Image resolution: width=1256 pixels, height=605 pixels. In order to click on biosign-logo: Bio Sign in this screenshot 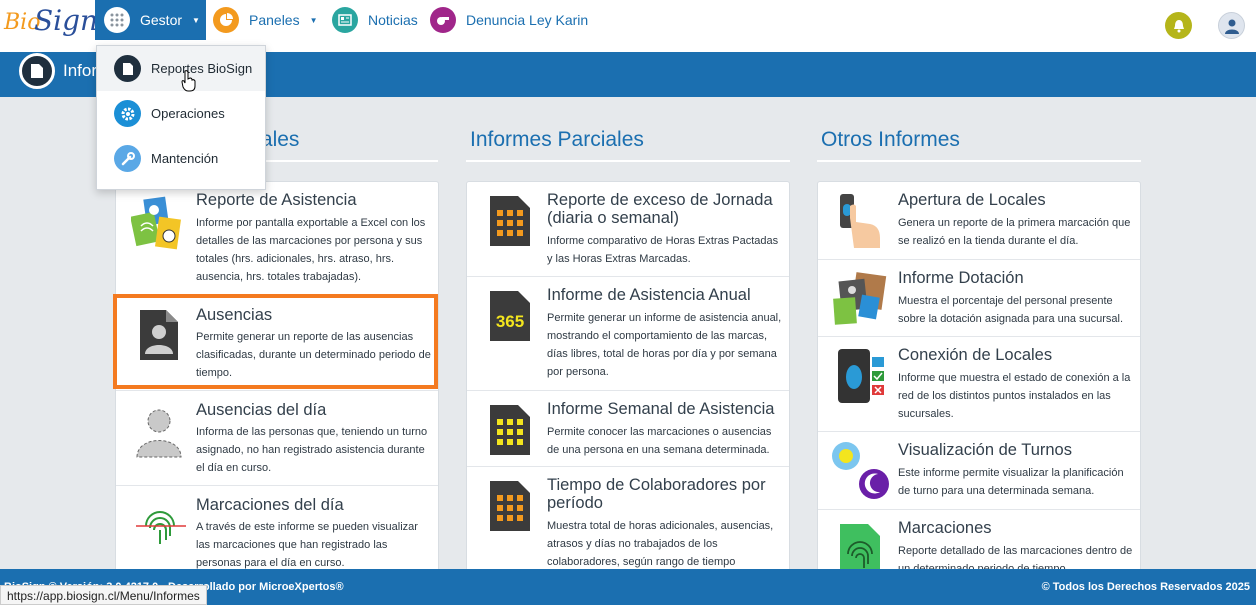, I will do `click(51, 24)`.